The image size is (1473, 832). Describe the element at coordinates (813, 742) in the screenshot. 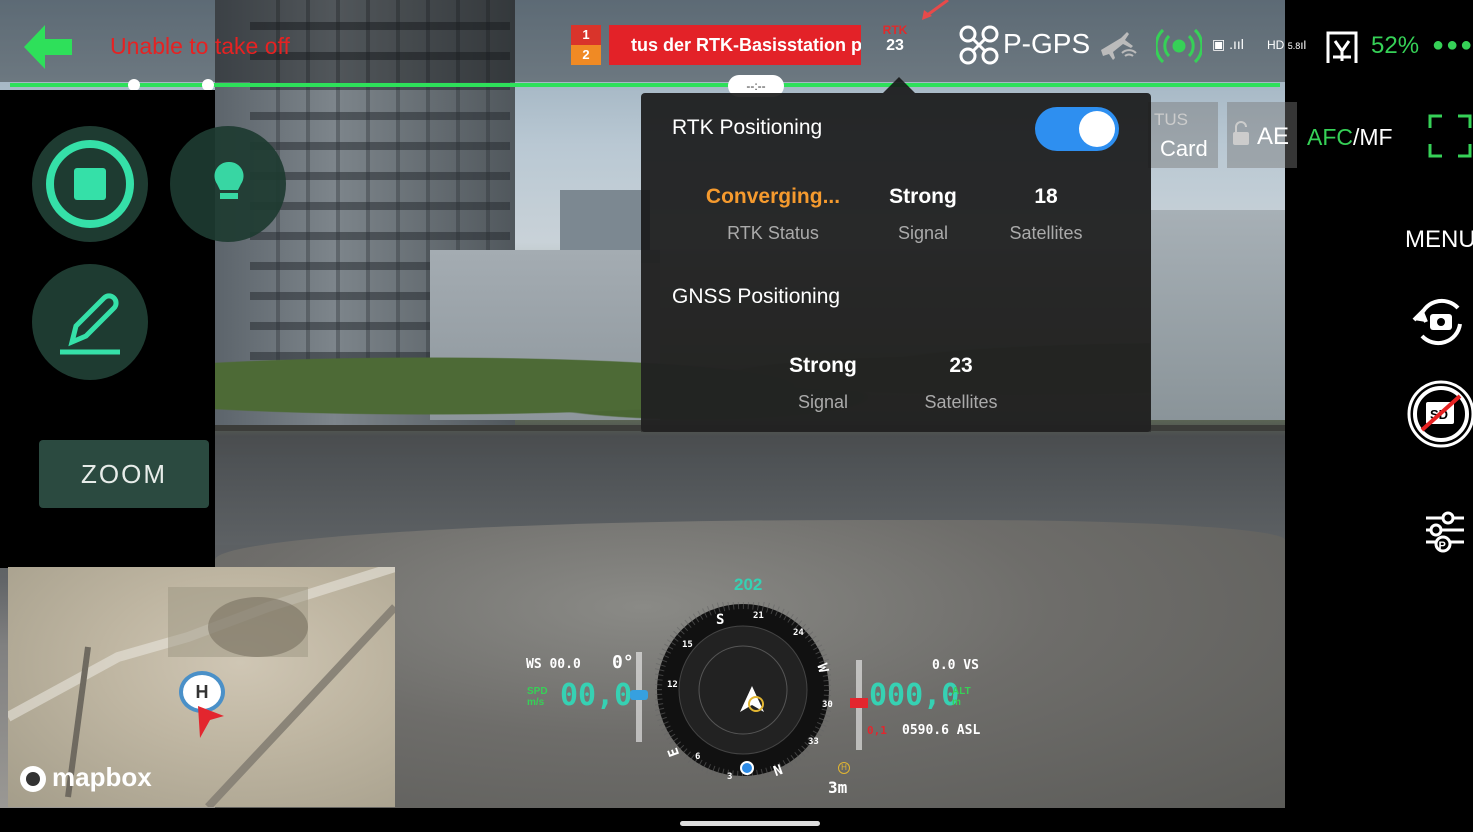

I see `compass-tick-33: 33` at that location.